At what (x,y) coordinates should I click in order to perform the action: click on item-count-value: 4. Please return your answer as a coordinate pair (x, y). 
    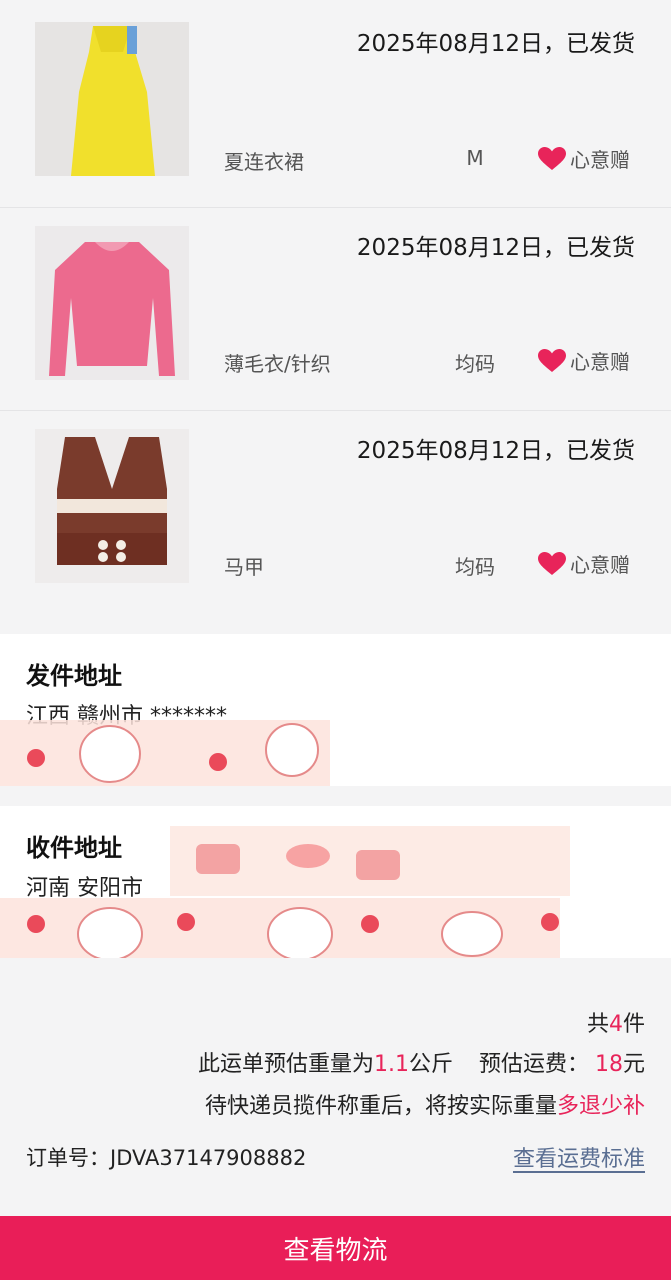
    Looking at the image, I should click on (615, 1024).